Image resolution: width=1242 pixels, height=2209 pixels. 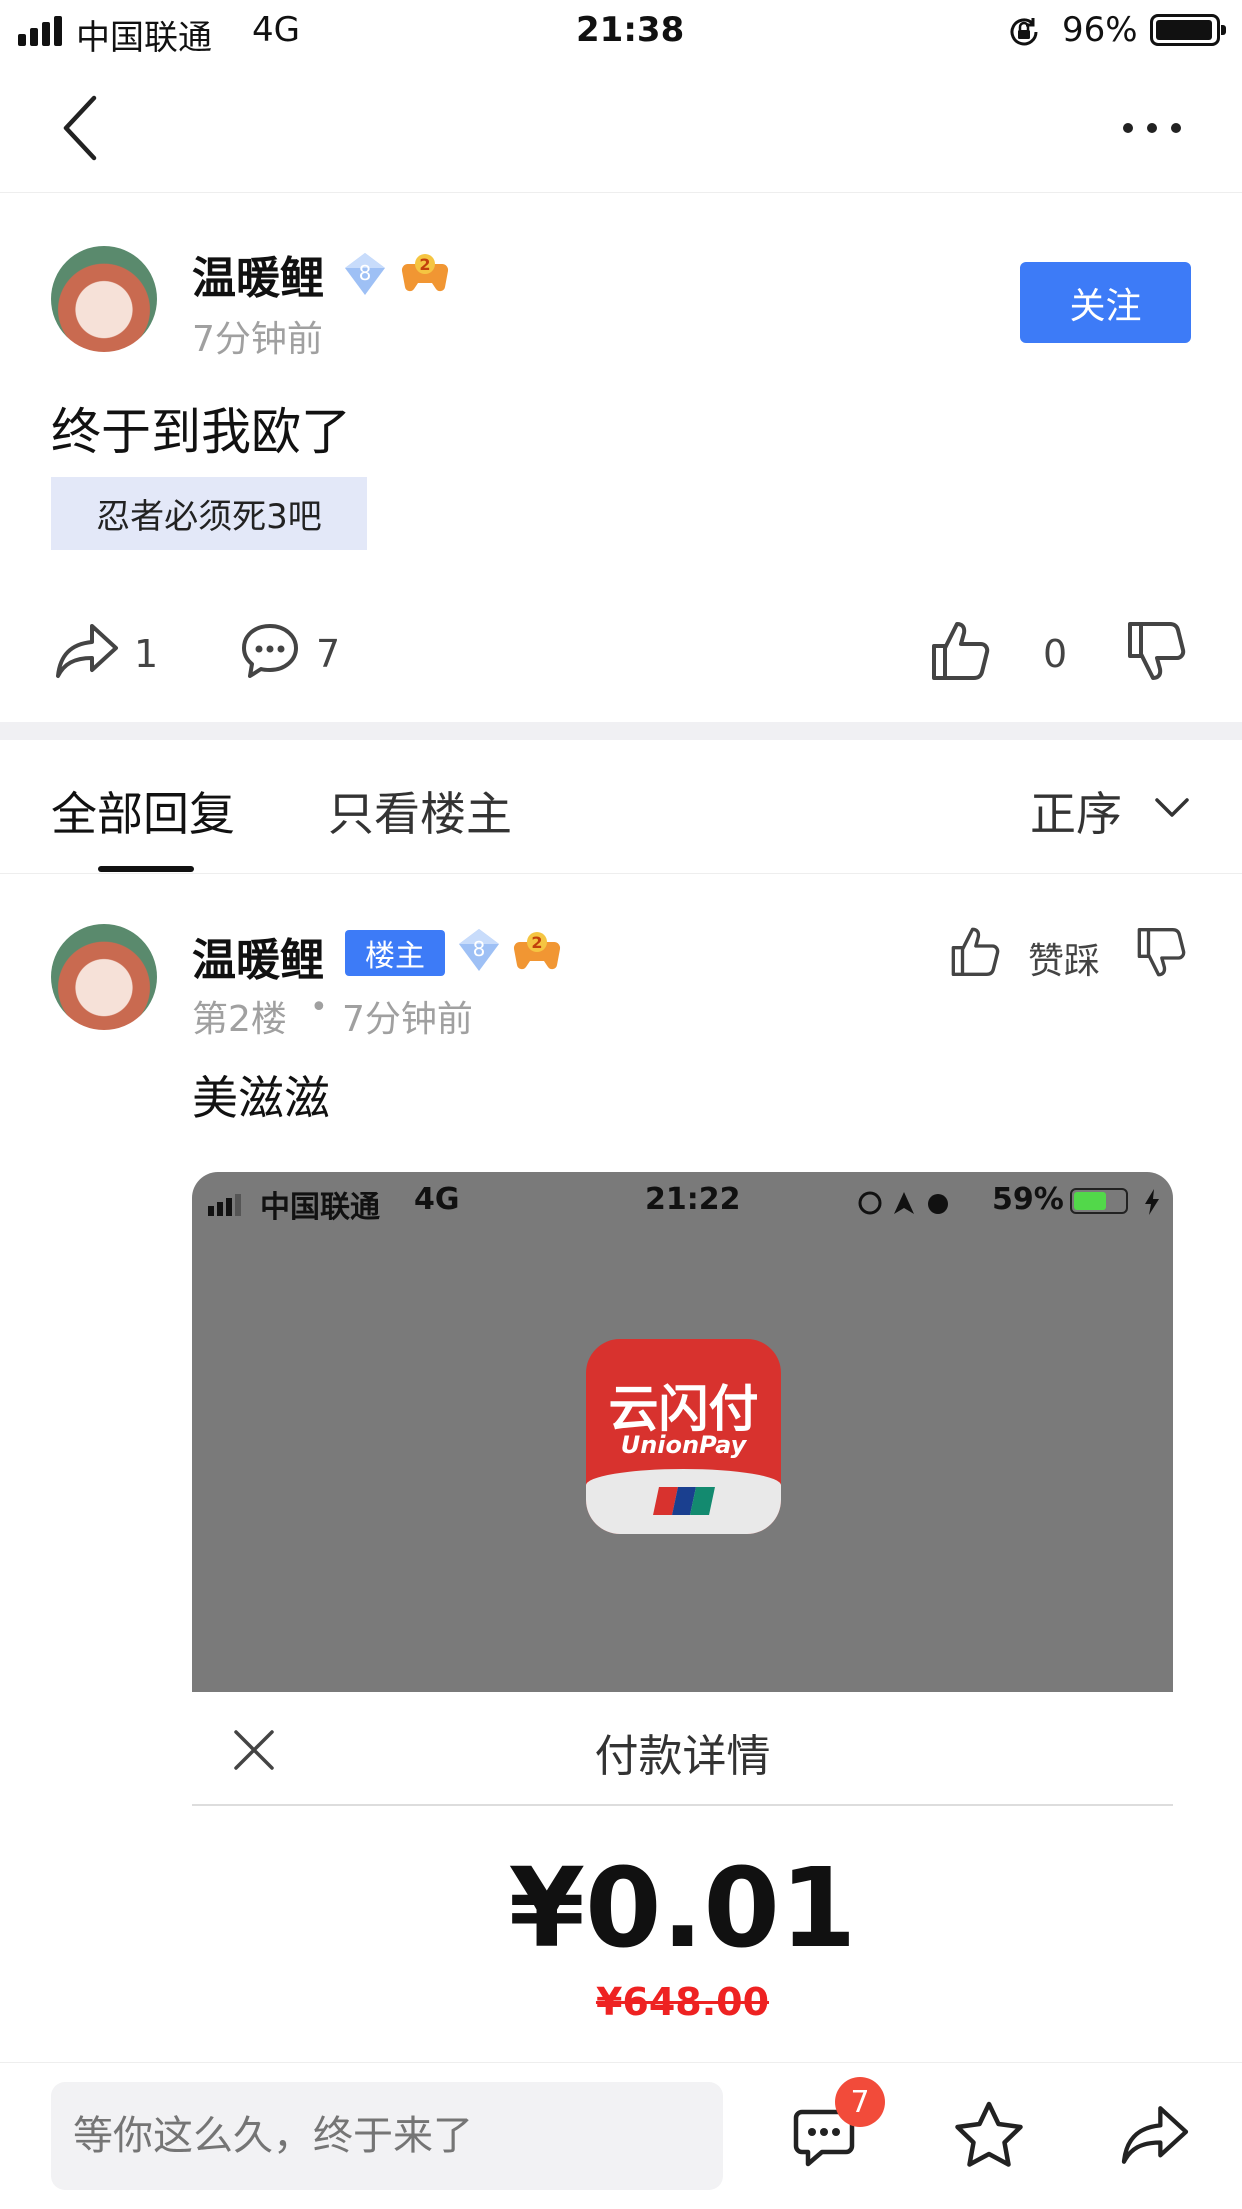 I want to click on chevron-down-icon, so click(x=1172, y=808).